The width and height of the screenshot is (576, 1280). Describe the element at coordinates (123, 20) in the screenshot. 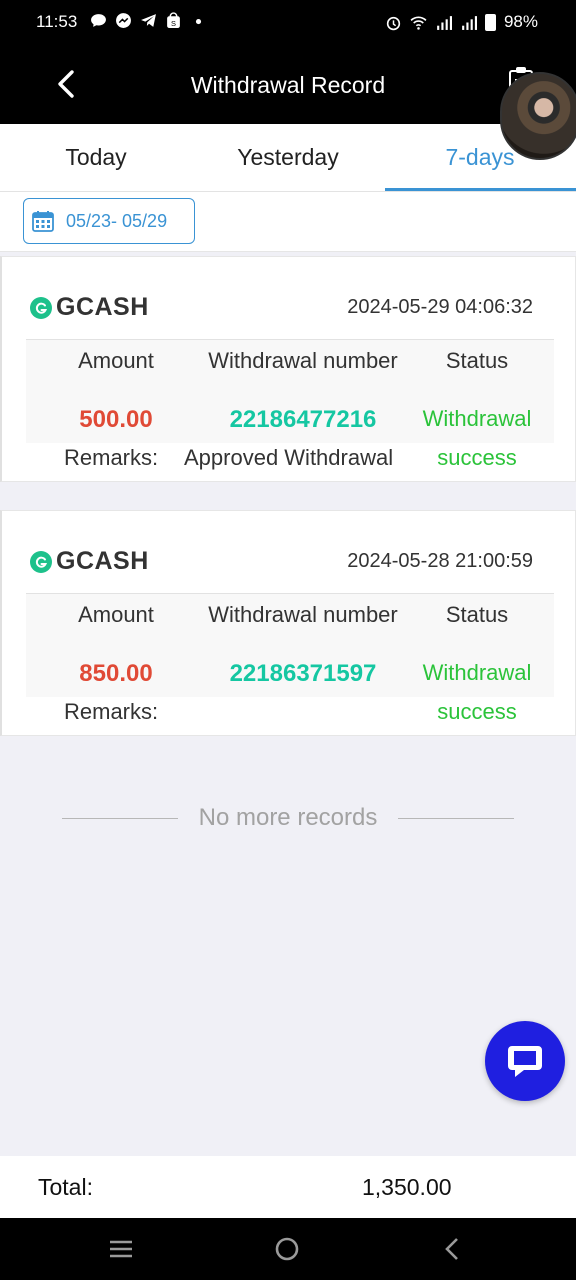

I see `messenger-icon` at that location.